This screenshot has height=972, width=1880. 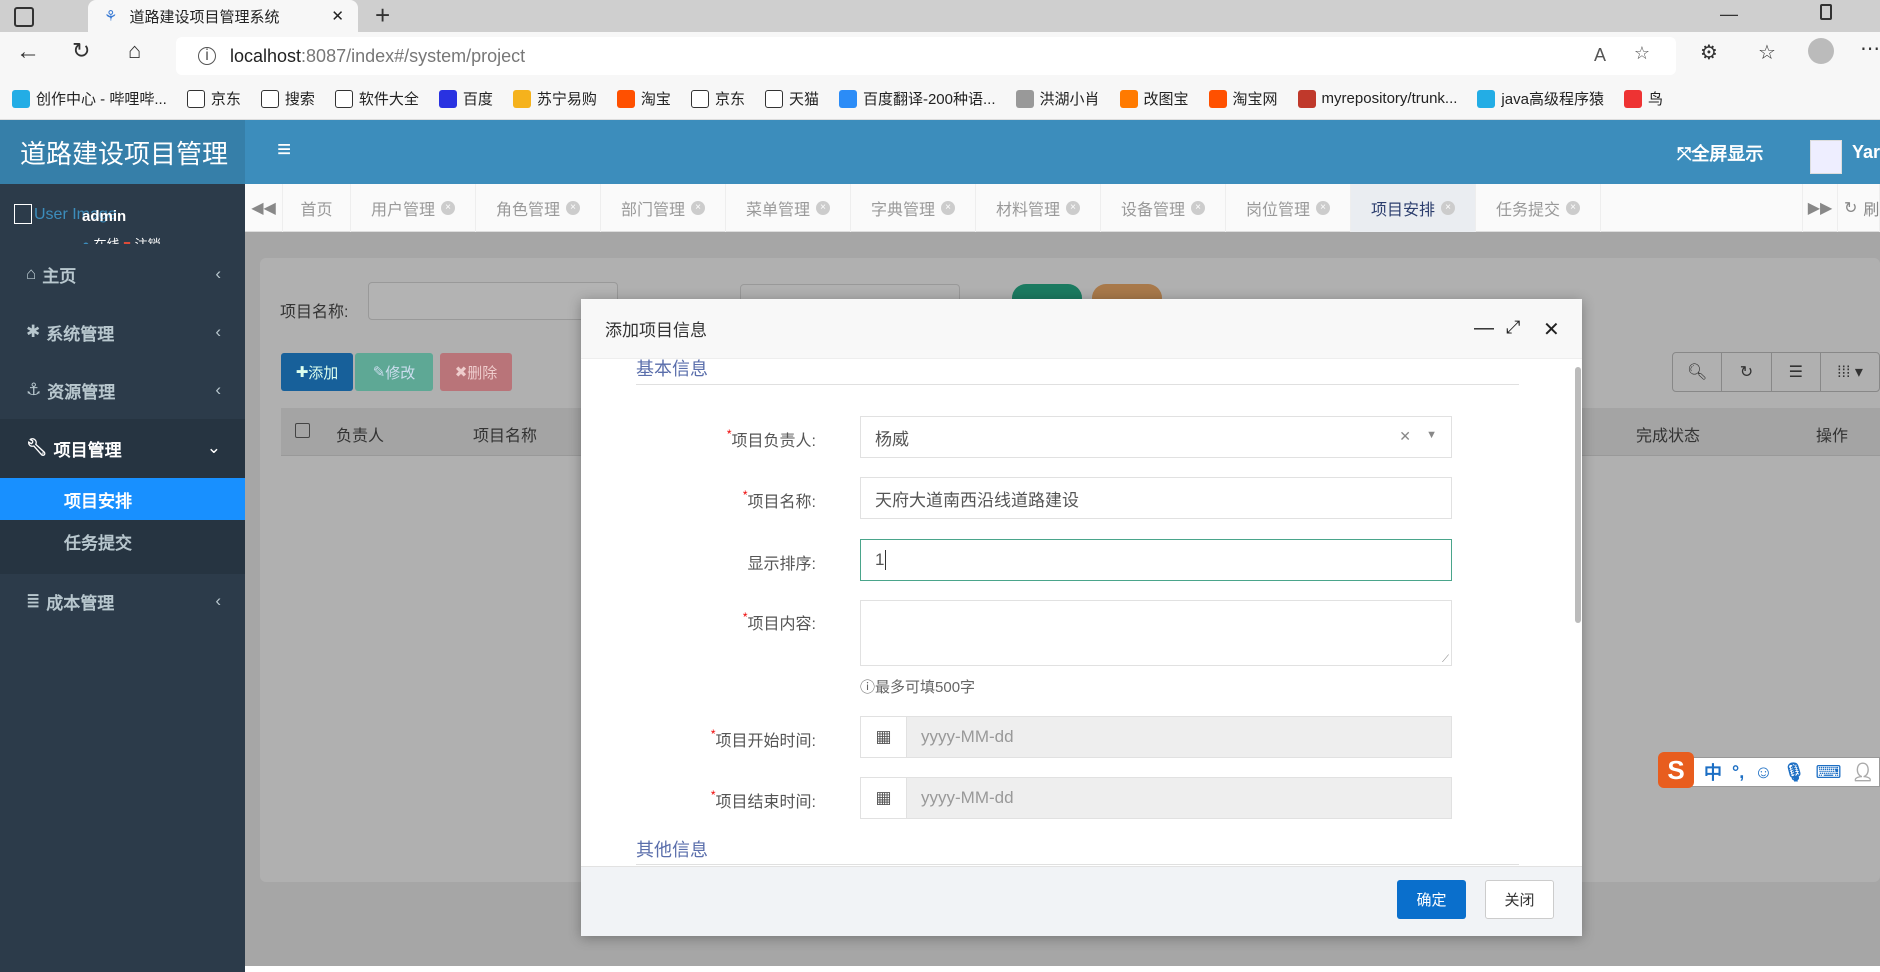 I want to click on fullscreen-button: ⤧全屏显示, so click(x=1720, y=153).